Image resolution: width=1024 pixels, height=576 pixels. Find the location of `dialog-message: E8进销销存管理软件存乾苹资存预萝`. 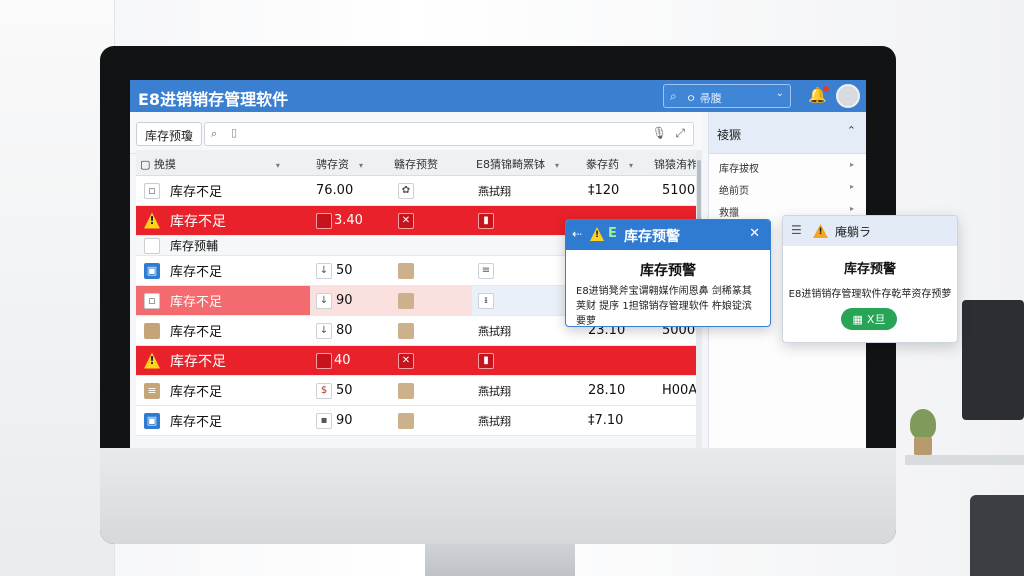

dialog-message: E8进销销存管理软件存乾苹资存预萝 is located at coordinates (870, 294).